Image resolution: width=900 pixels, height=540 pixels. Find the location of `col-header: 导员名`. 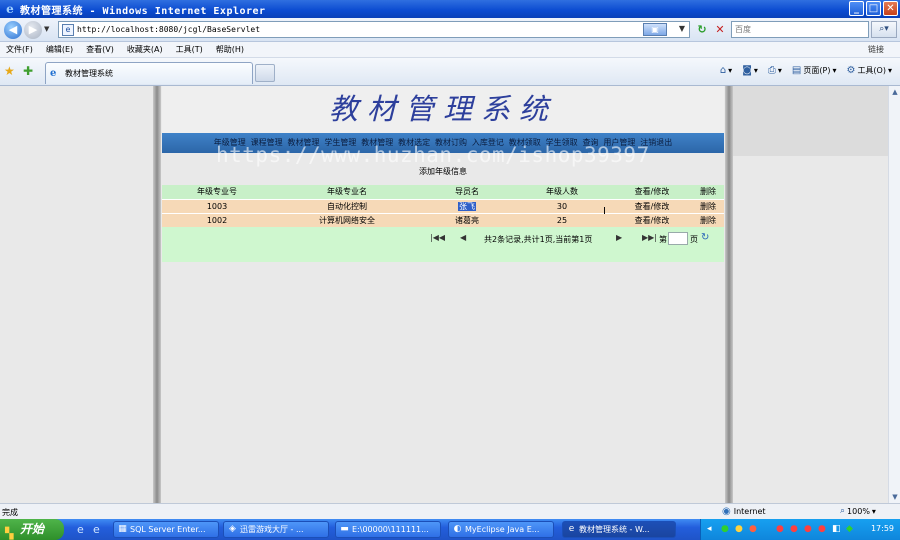

col-header: 导员名 is located at coordinates (467, 192).